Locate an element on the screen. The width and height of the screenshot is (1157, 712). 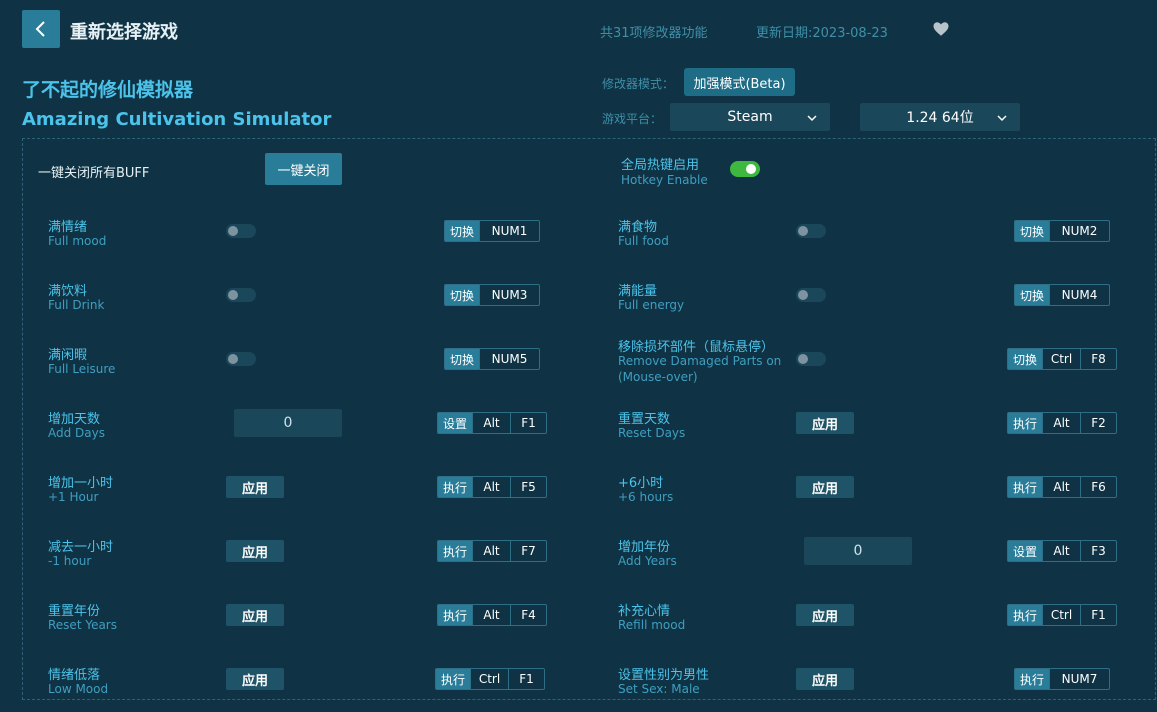
version-value: 1.24 64位 is located at coordinates (940, 118).